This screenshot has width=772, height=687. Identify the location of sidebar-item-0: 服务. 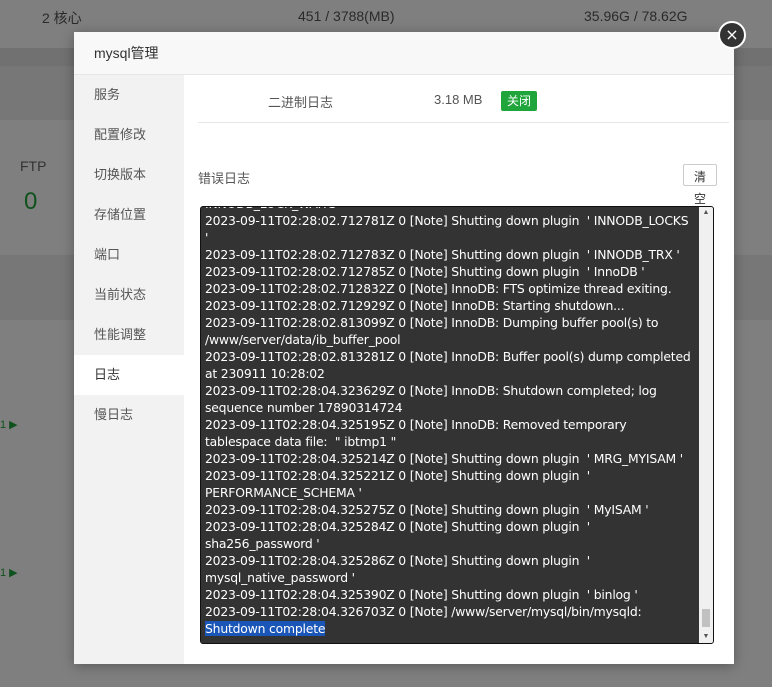
(129, 95).